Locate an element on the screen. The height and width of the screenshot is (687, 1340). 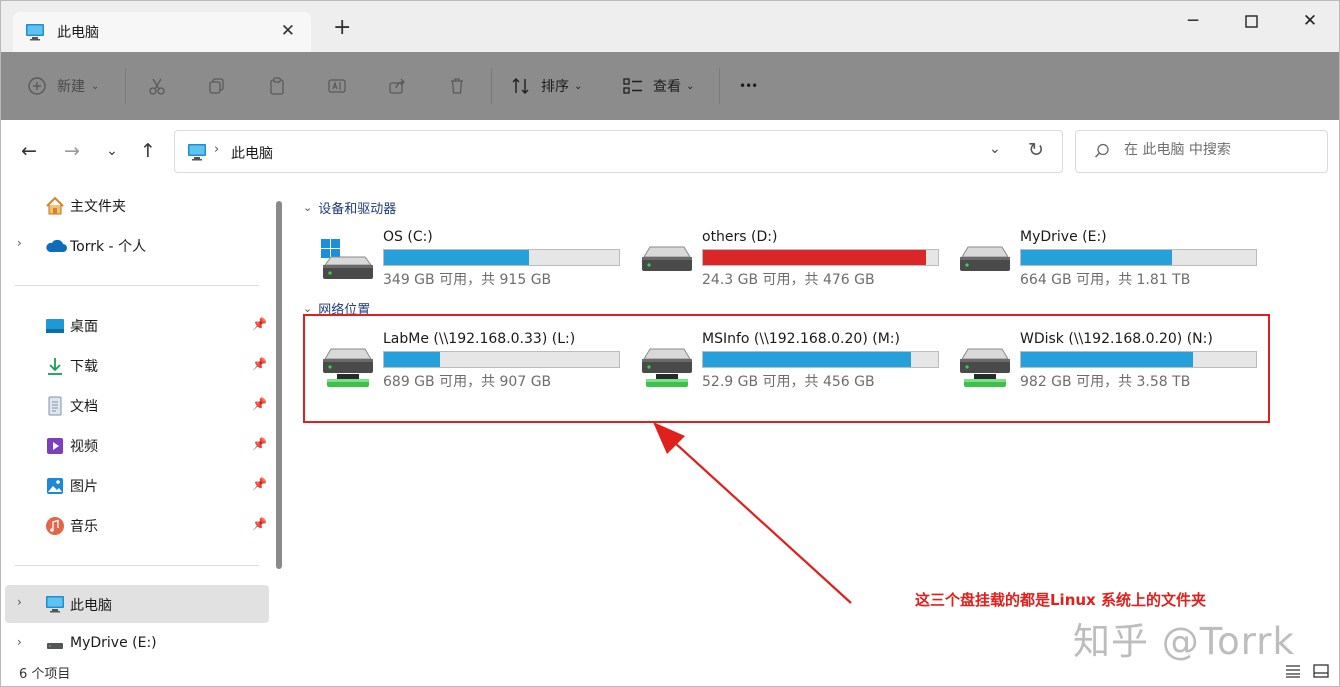
sidebar-item-documents: 文档 📌 is located at coordinates (137, 405).